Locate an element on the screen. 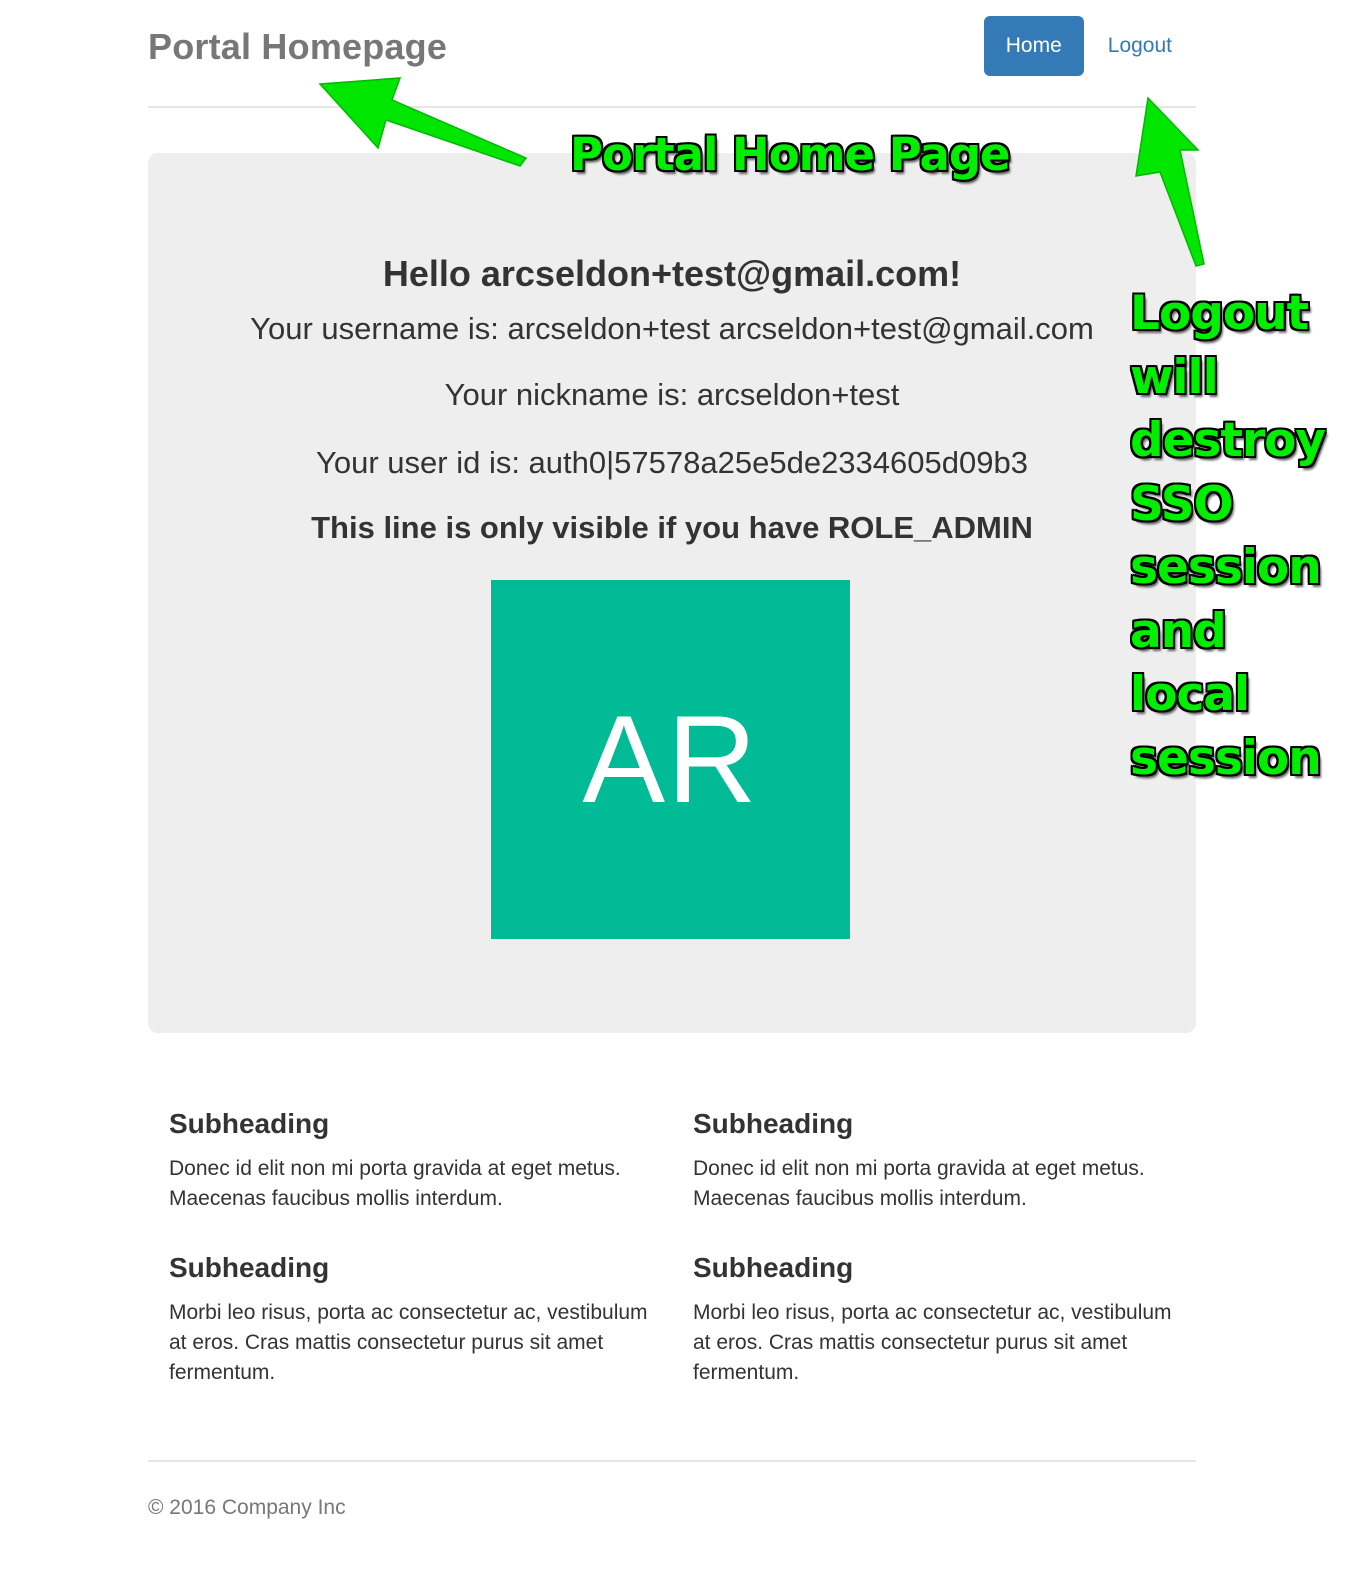 This screenshot has width=1352, height=1572. annotation-home-page: Portal Home Page is located at coordinates (790, 154).